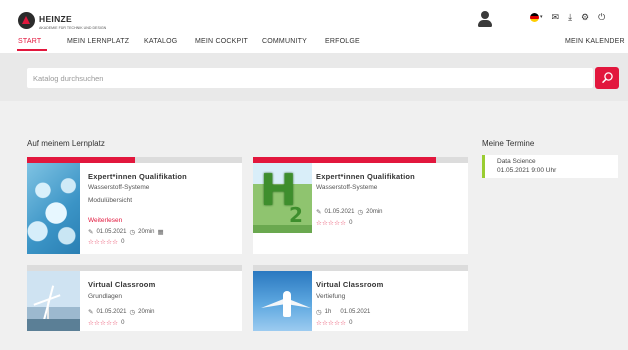  I want to click on nav-start: START, so click(29, 41).